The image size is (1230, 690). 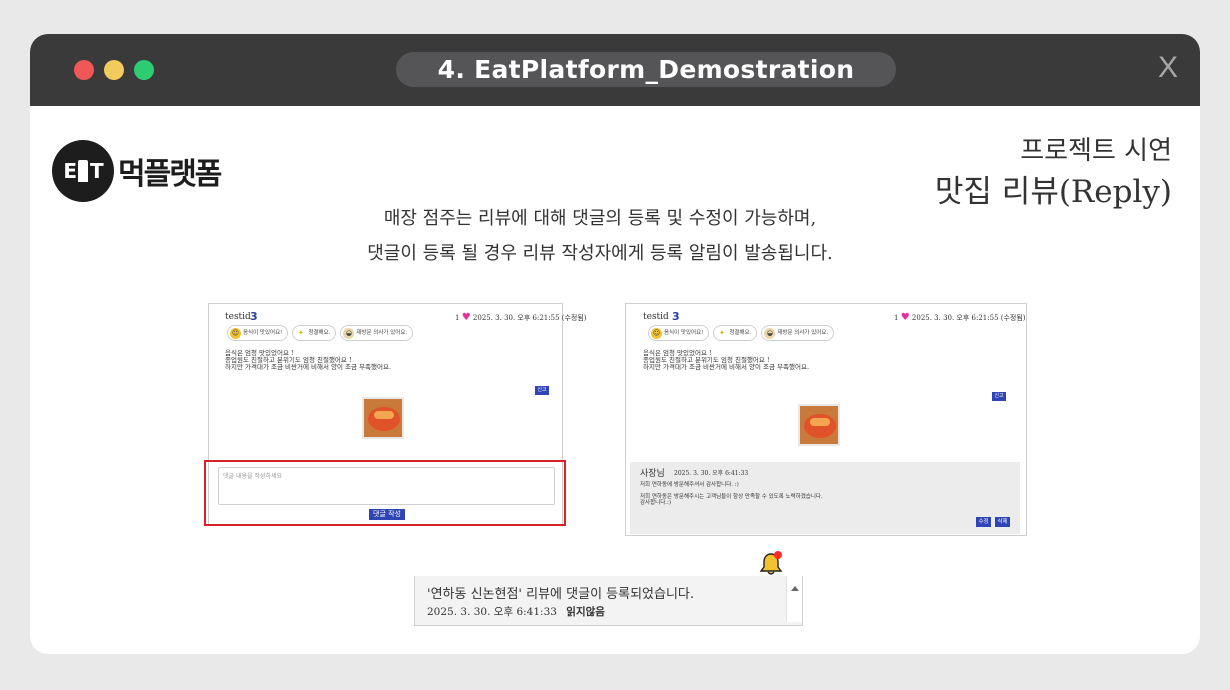 I want to click on section-title: 맛집 리뷰(Reply), so click(x=1053, y=192).